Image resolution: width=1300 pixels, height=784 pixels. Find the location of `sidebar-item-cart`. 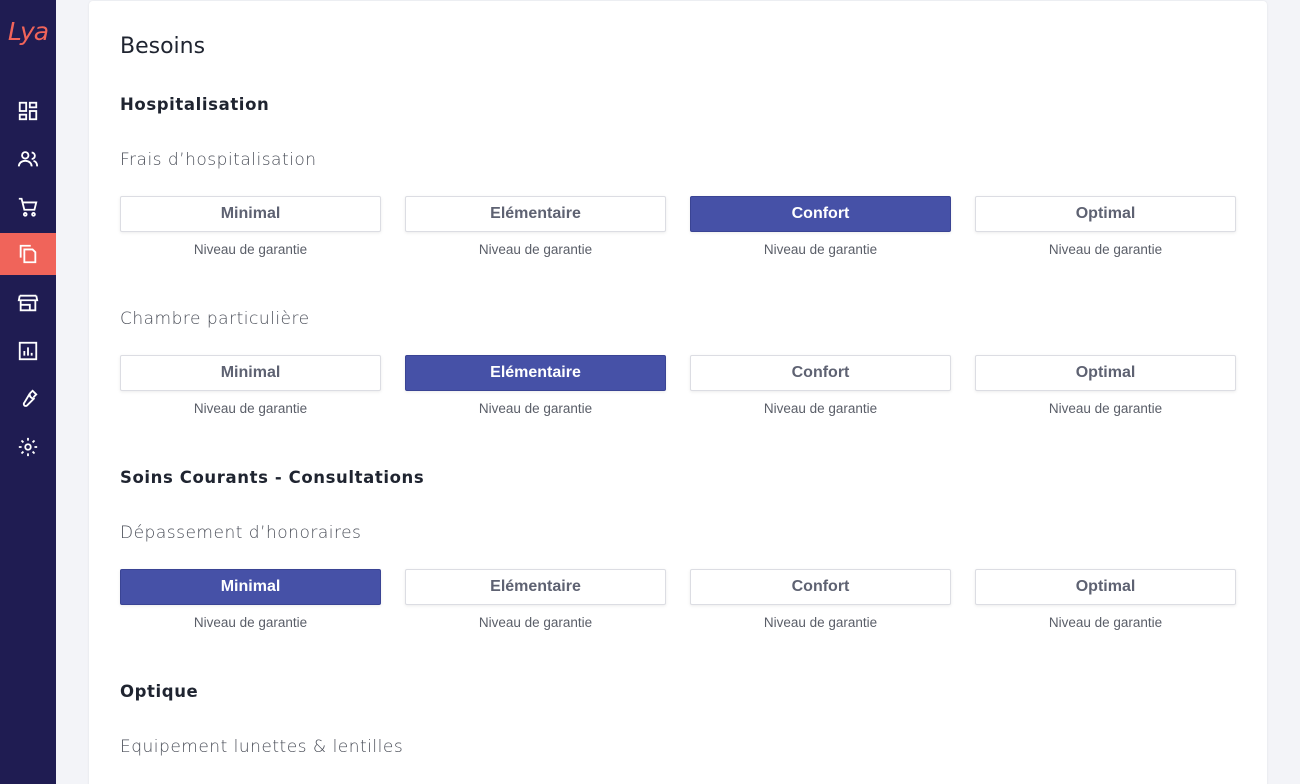

sidebar-item-cart is located at coordinates (28, 207).